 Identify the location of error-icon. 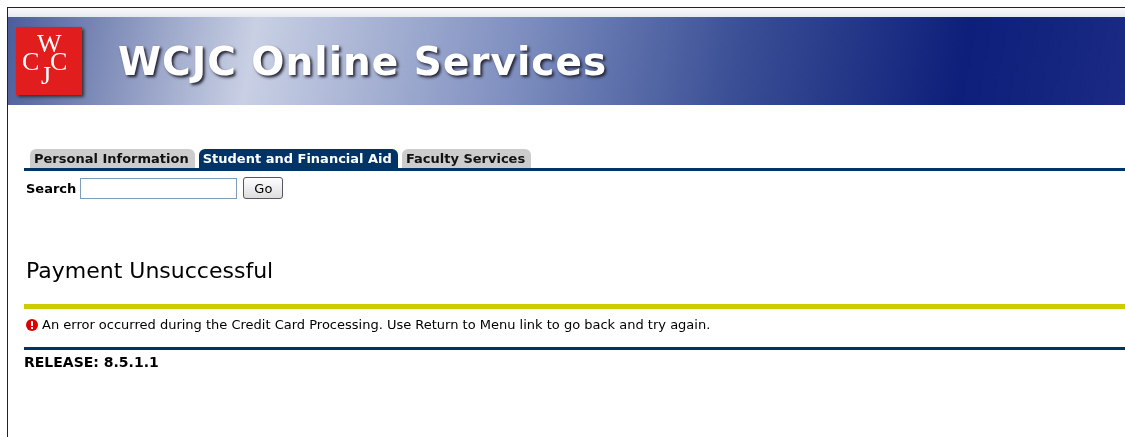
(32, 324).